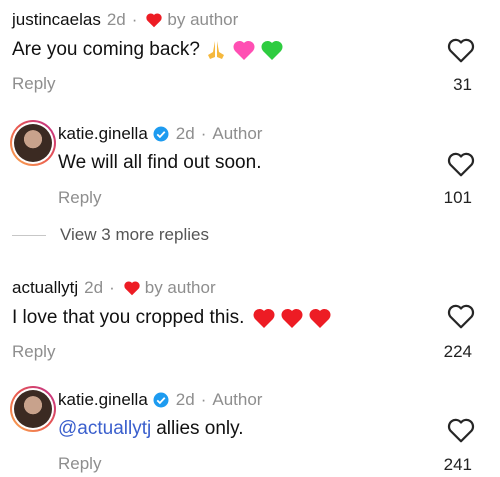 Image resolution: width=500 pixels, height=477 pixels. I want to click on like-count: 241, so click(457, 464).